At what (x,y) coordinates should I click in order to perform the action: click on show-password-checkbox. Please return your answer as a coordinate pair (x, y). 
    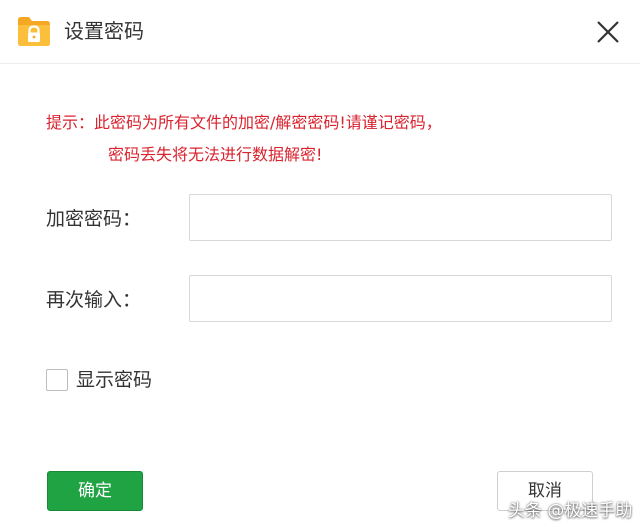
    Looking at the image, I should click on (57, 380).